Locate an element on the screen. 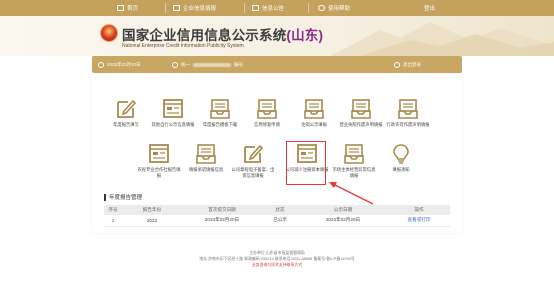  tile-2: 年度报告模板下载 is located at coordinates (220, 113).